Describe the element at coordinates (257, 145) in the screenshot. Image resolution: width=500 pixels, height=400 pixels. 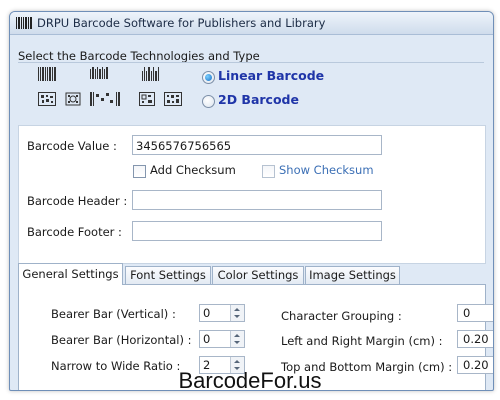
I see `barcode-value-input: 3456576756565` at that location.